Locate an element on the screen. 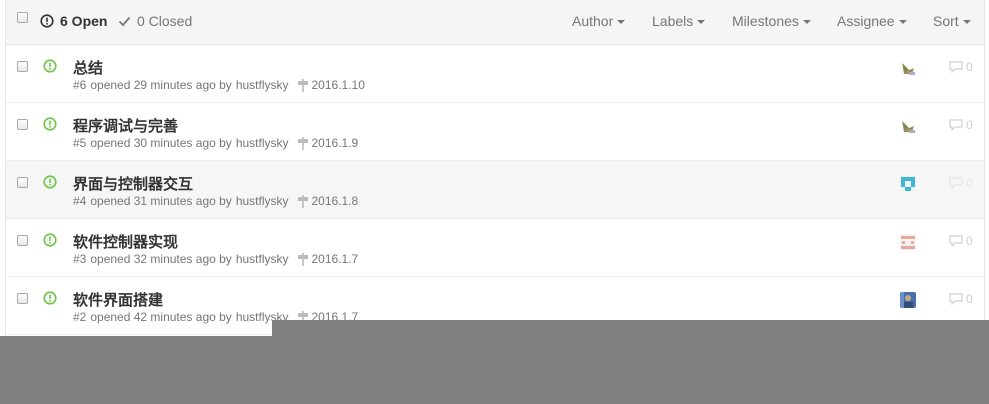 The height and width of the screenshot is (404, 989). milestones-filter-label: Milestones is located at coordinates (765, 21).